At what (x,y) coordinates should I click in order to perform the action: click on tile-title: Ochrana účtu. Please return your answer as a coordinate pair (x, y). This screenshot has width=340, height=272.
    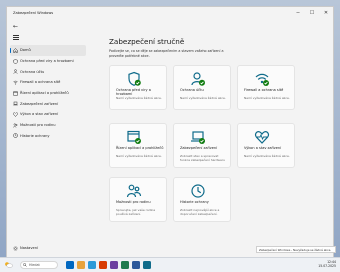
    Looking at the image, I should click on (192, 90).